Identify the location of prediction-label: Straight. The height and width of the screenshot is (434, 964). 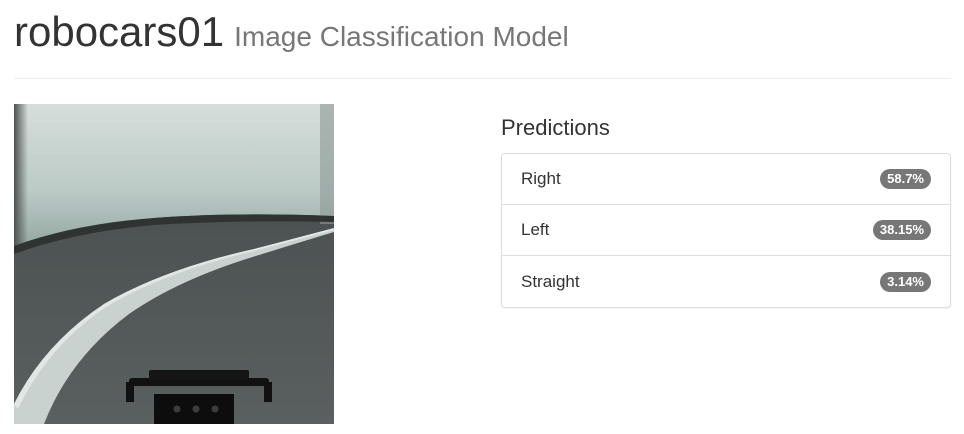
(550, 281).